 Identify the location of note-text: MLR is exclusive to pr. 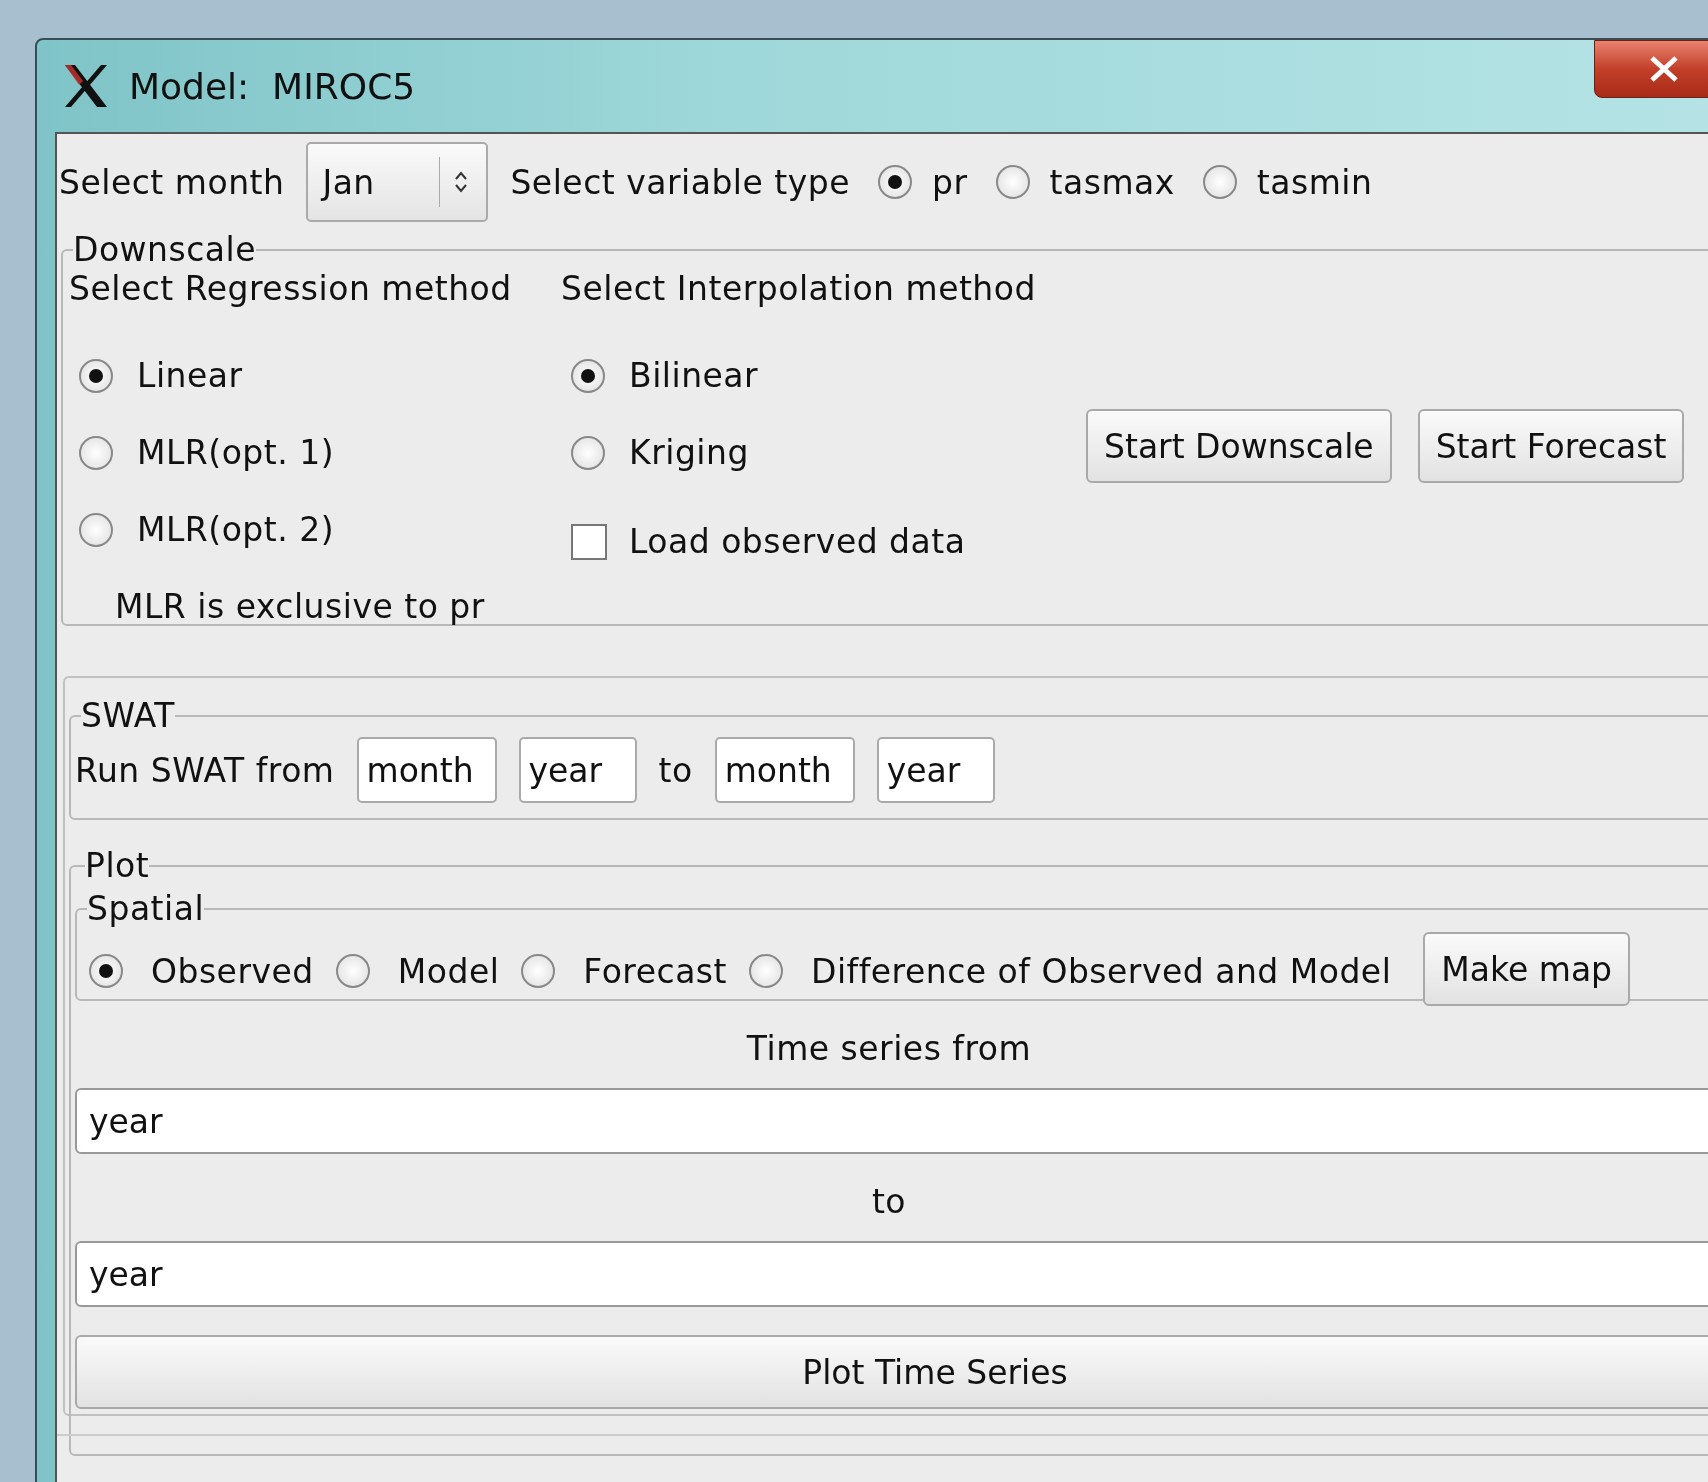
(300, 606).